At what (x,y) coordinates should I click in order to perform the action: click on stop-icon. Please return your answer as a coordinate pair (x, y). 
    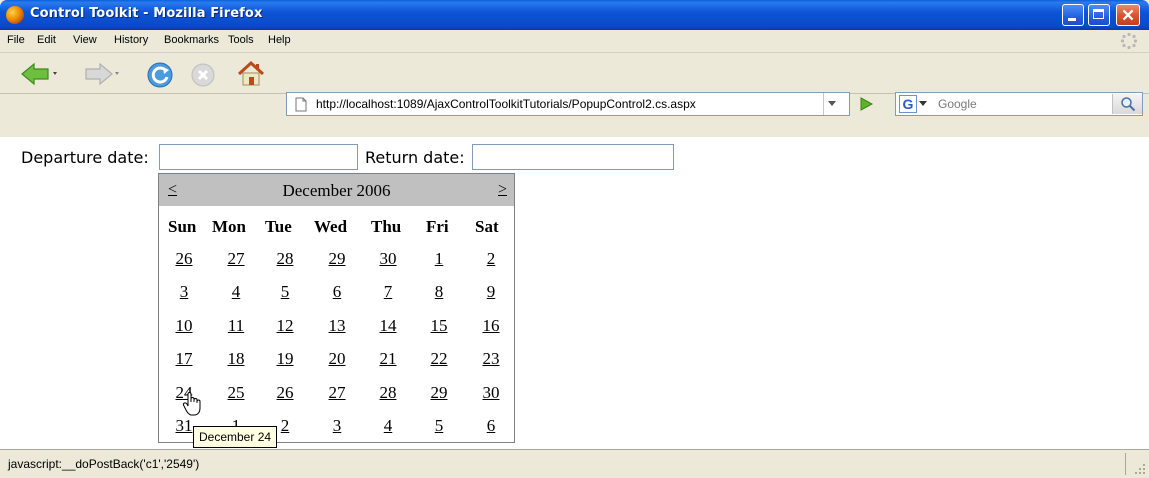
    Looking at the image, I should click on (203, 75).